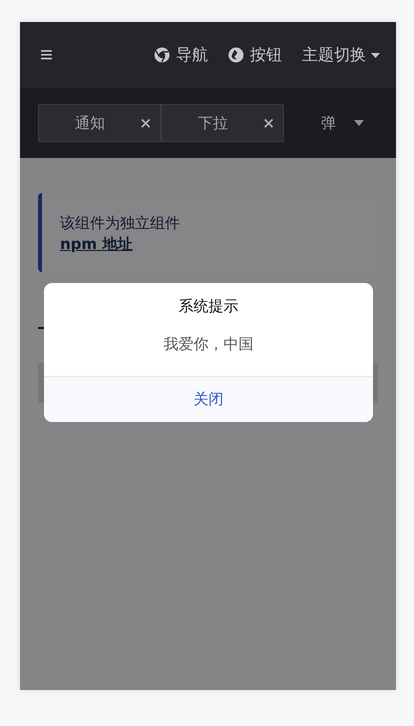 The width and height of the screenshot is (414, 726). I want to click on flame-logo-icon, so click(236, 55).